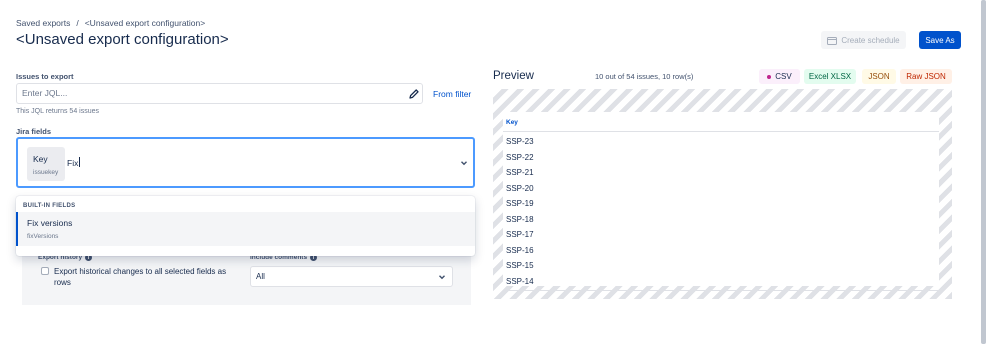 The width and height of the screenshot is (998, 344). Describe the element at coordinates (520, 141) in the screenshot. I see `table-row: SSP-23` at that location.